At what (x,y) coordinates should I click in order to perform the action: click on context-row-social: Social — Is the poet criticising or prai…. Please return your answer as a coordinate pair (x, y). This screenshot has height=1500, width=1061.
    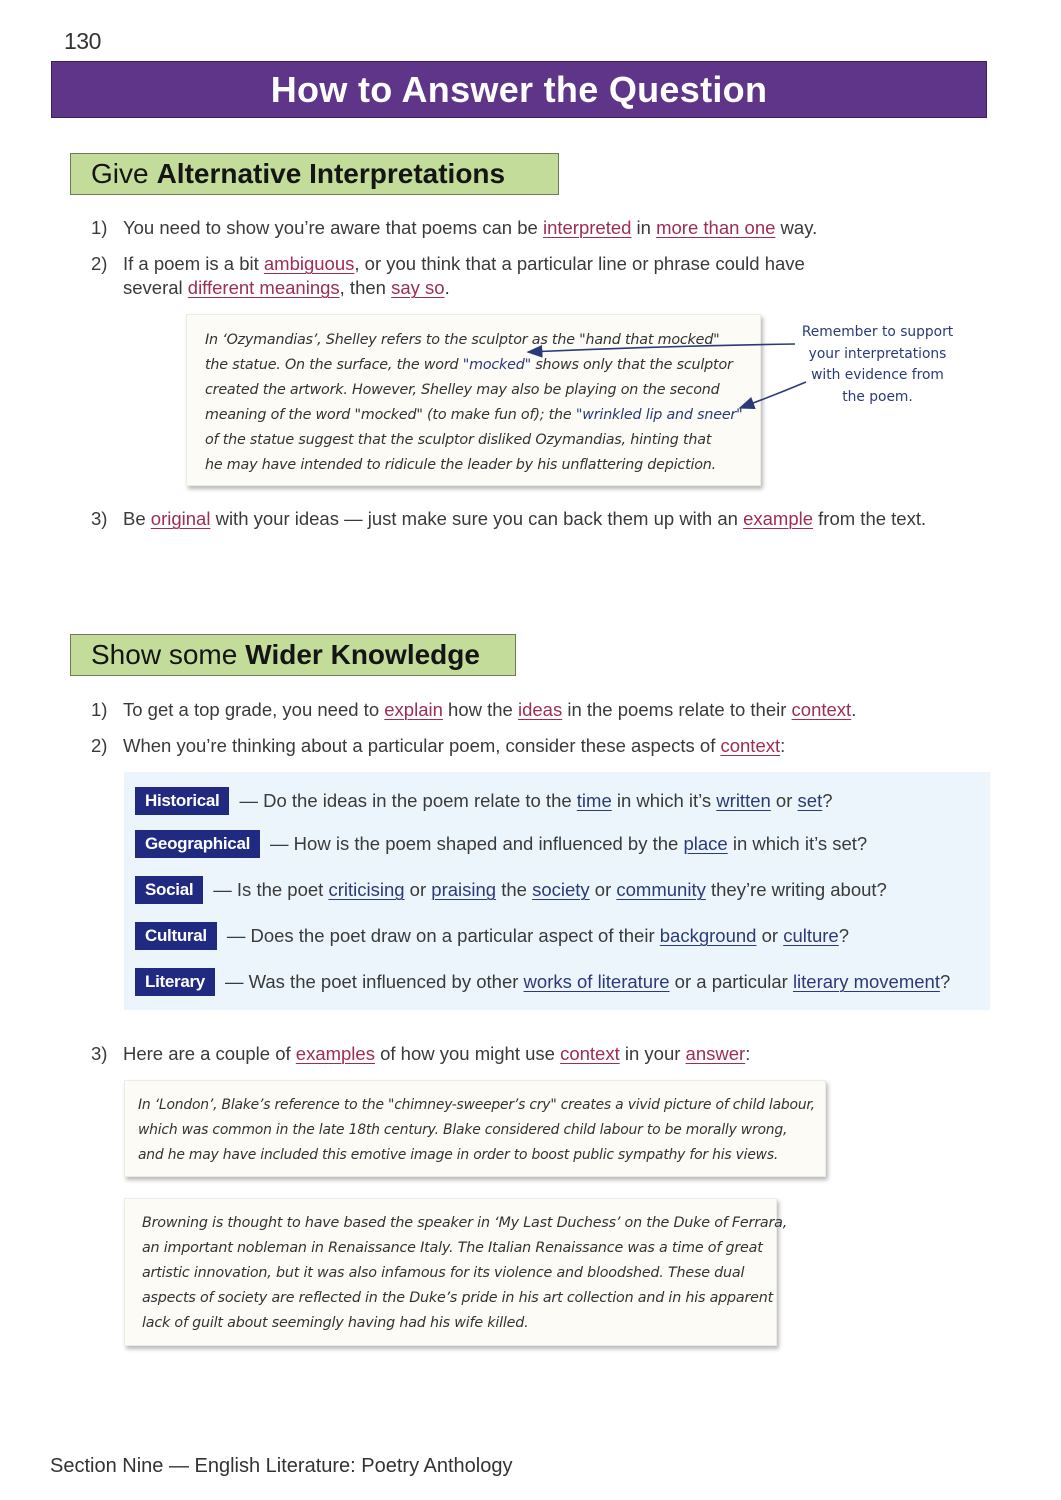
    Looking at the image, I should click on (511, 890).